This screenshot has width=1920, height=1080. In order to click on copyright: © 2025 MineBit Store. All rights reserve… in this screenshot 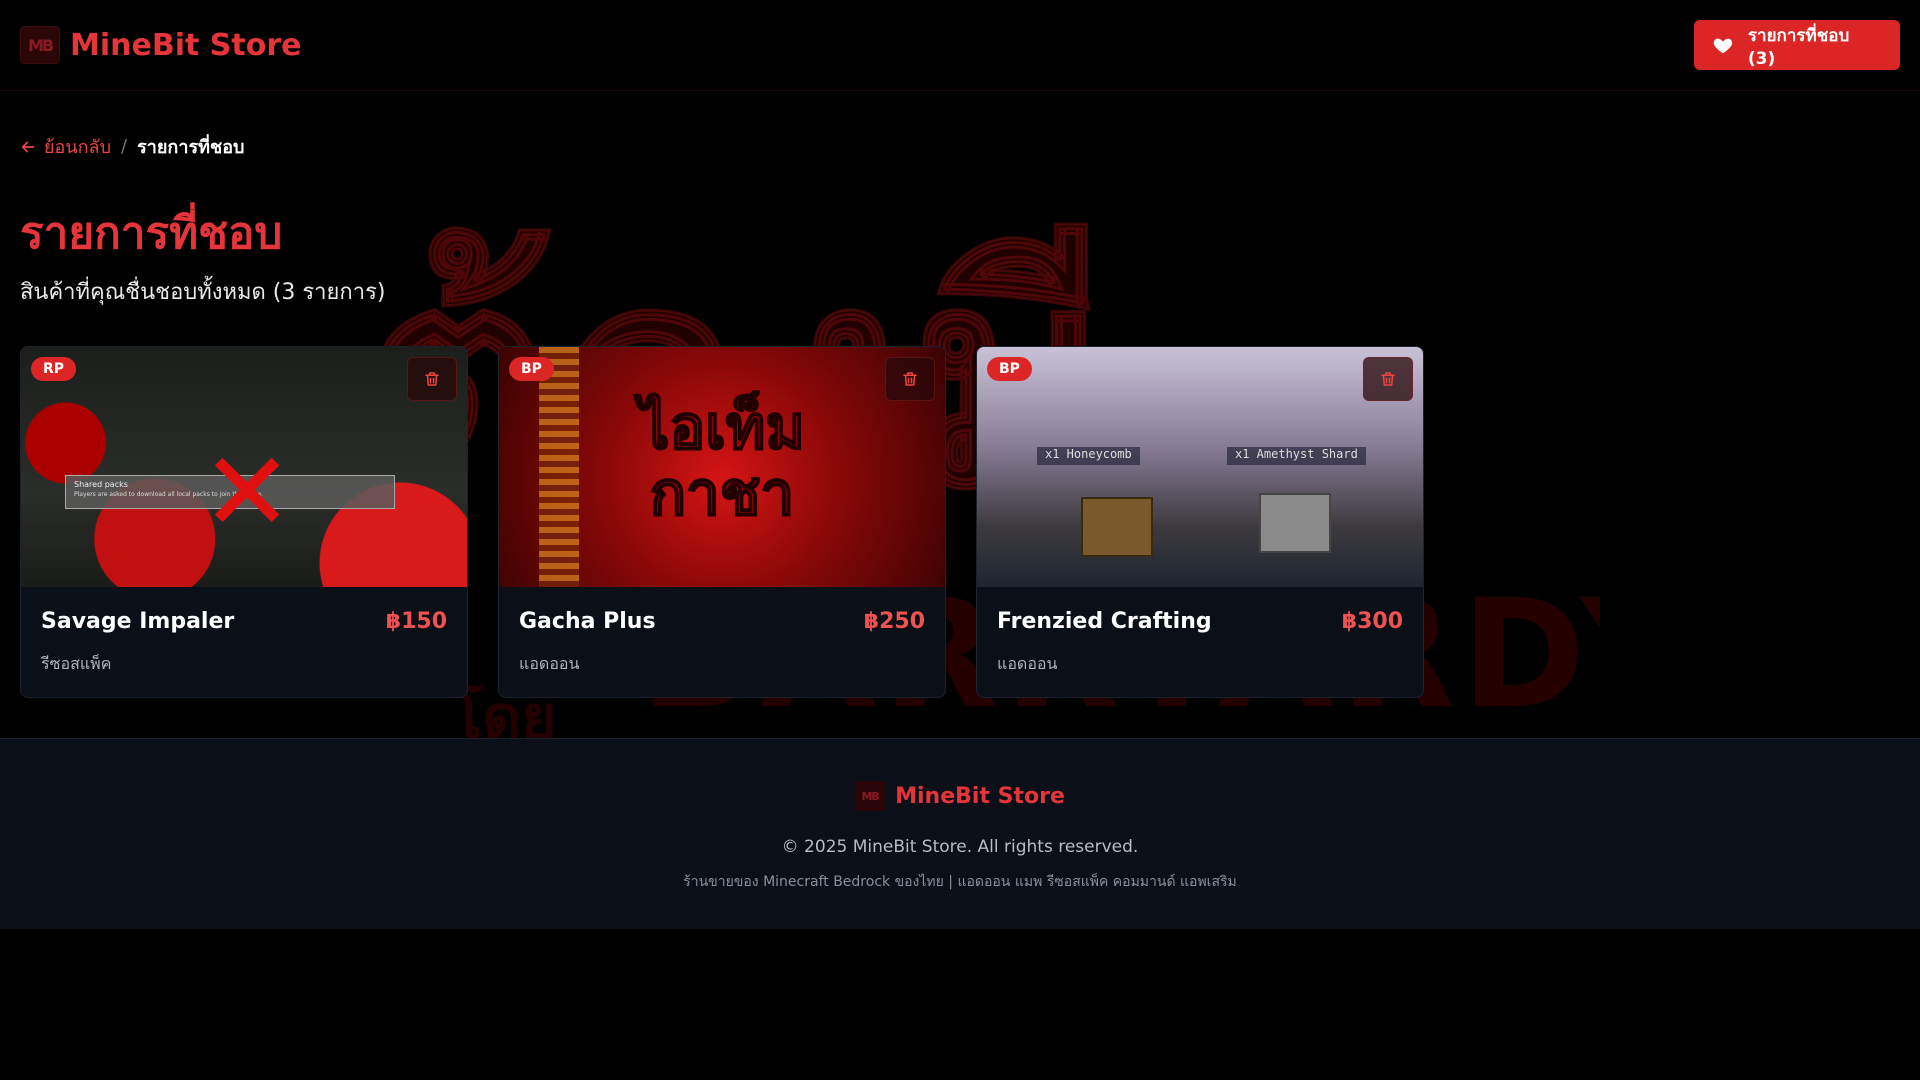, I will do `click(960, 847)`.